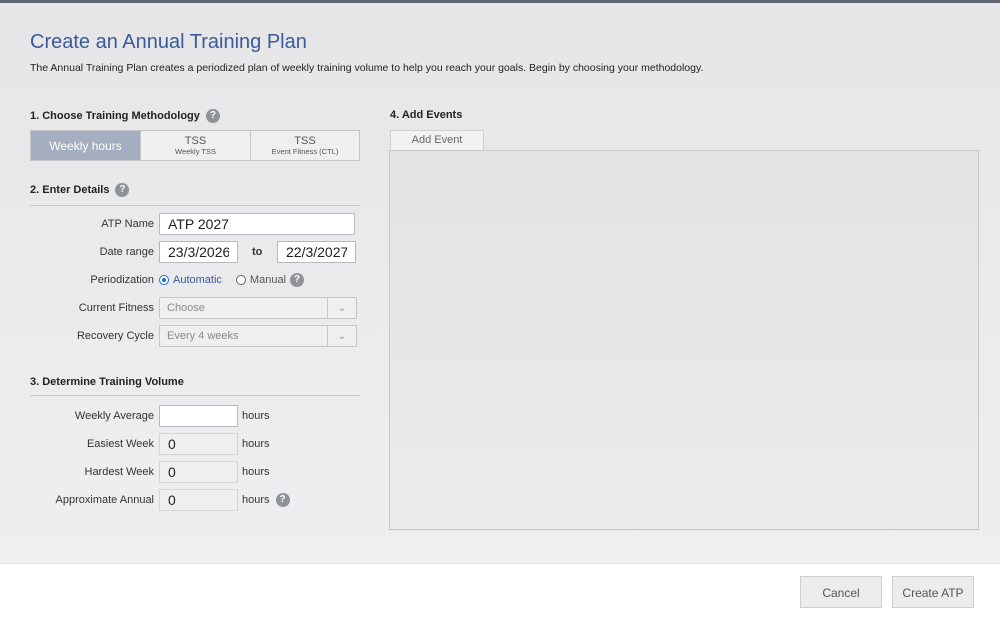 This screenshot has height=620, width=1000. Describe the element at coordinates (297, 280) in the screenshot. I see `periodization-help-icon: ?` at that location.